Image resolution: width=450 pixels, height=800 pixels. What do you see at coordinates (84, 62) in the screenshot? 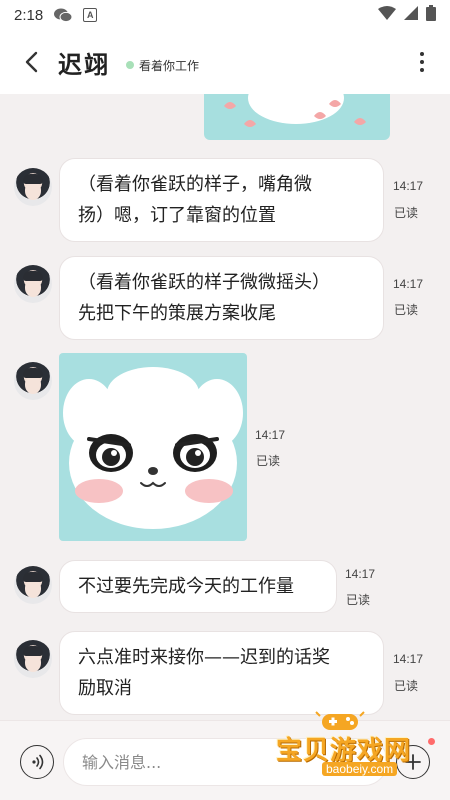
I see `chat-title: 迟翊` at bounding box center [84, 62].